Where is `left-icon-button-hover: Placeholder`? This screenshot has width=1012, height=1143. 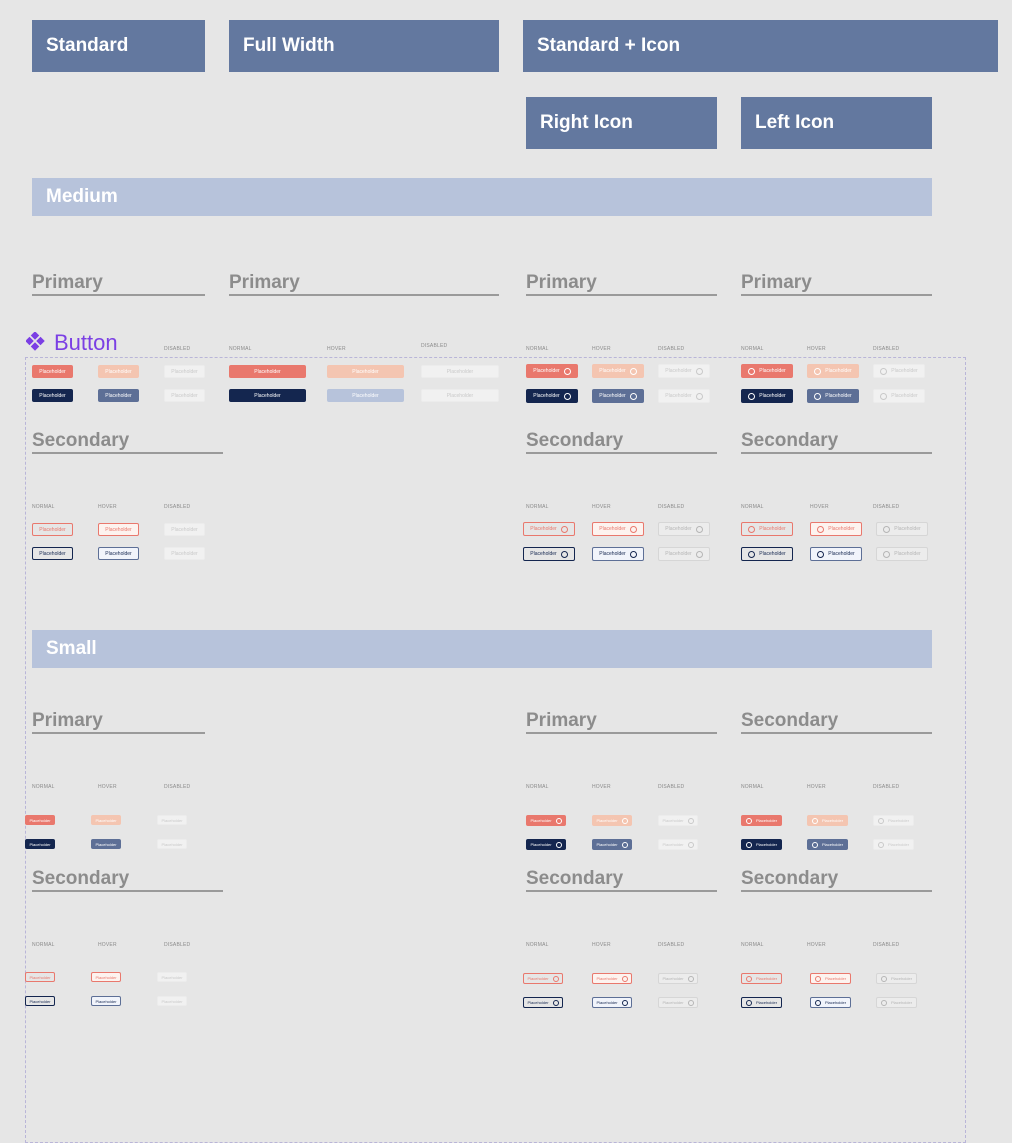
left-icon-button-hover: Placeholder is located at coordinates (833, 371).